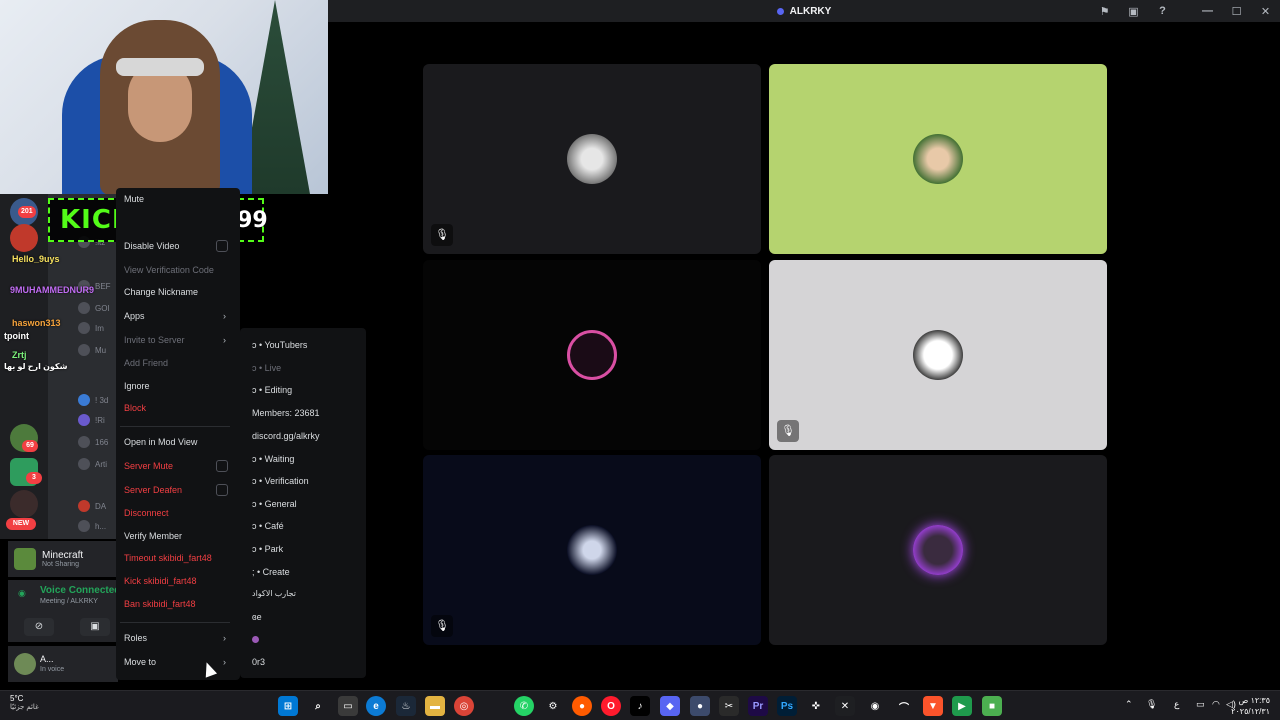 The height and width of the screenshot is (720, 1280). What do you see at coordinates (787, 706) in the screenshot?
I see `photoshop-icon: Ps` at bounding box center [787, 706].